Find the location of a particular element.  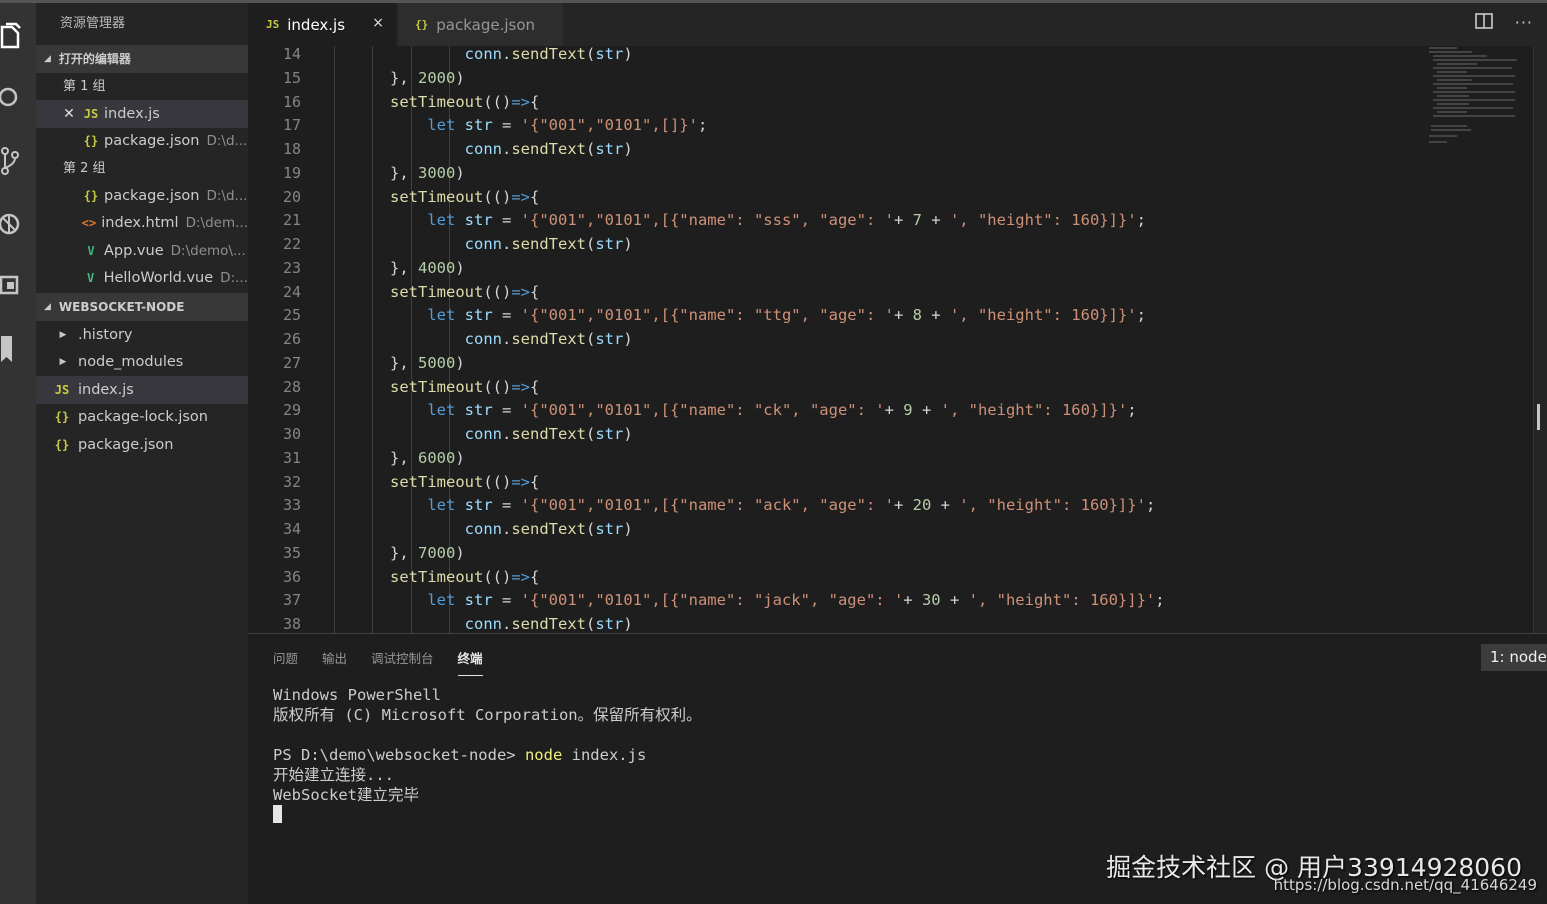

code-line: }, 2000) is located at coordinates (399, 77).